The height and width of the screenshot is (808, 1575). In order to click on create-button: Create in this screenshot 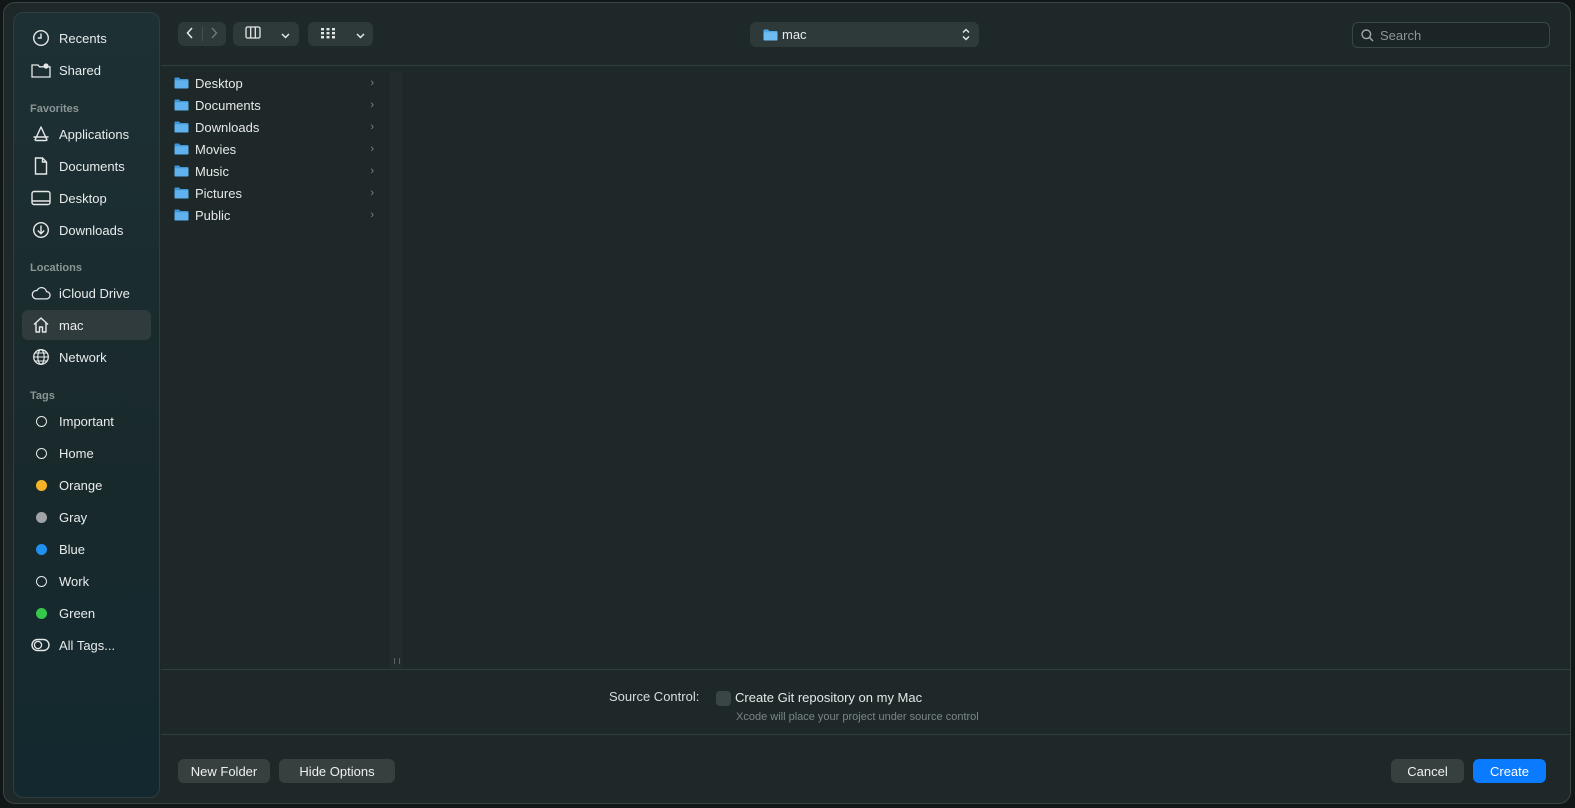, I will do `click(1509, 771)`.